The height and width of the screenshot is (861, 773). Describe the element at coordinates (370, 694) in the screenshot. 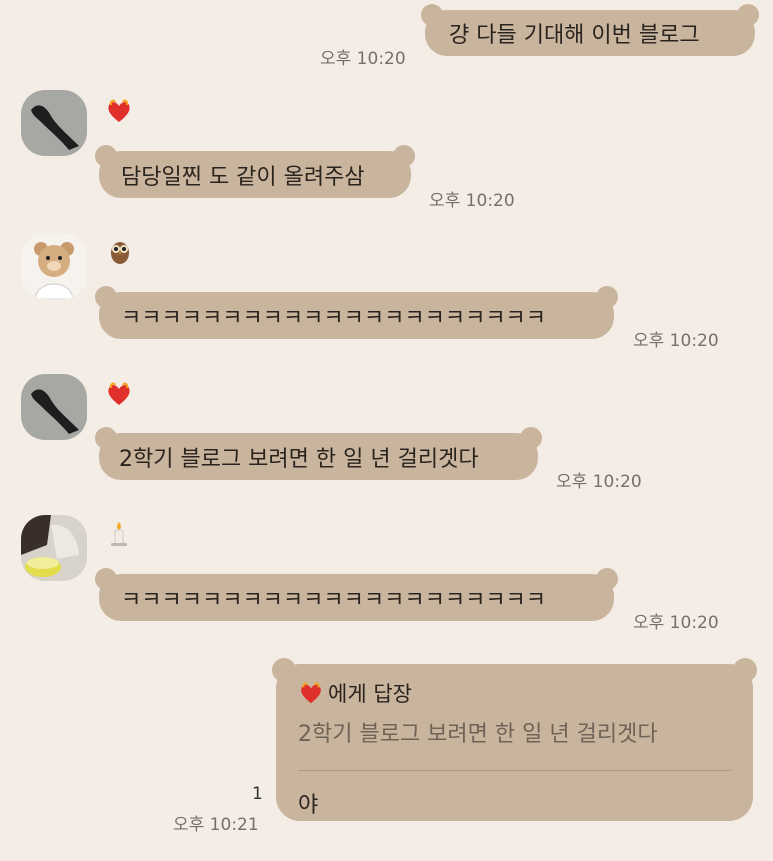

I see `reply-header-text: 에게 답장` at that location.